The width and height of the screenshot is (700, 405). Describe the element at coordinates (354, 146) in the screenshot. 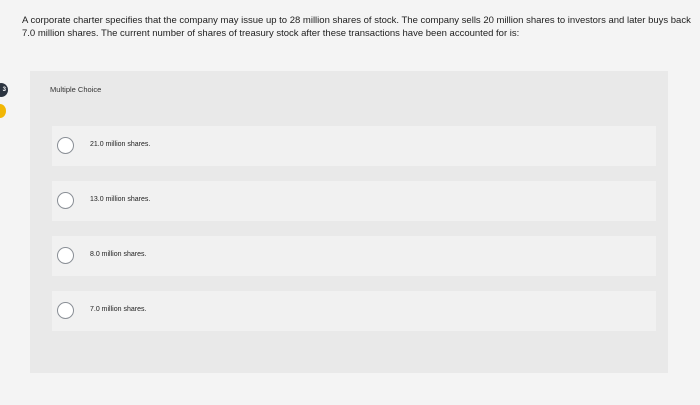

I see `answer-option-1: 21.0 million shares.` at that location.